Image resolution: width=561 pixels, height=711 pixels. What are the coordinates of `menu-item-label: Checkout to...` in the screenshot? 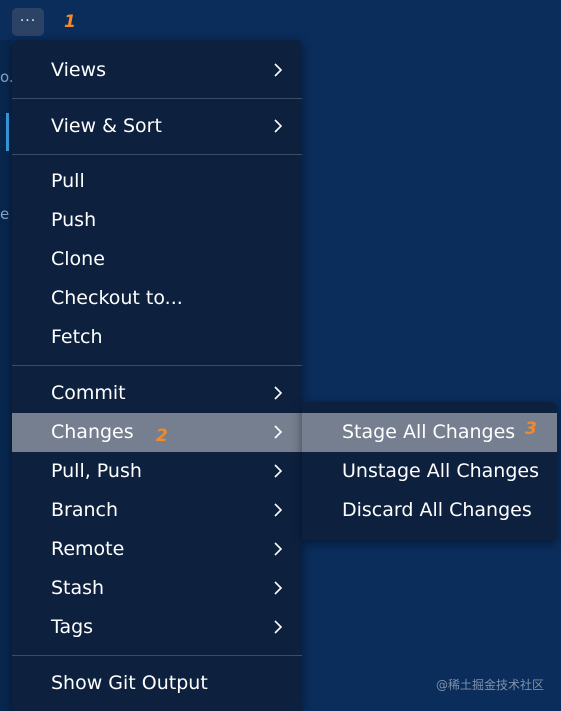 It's located at (117, 298).